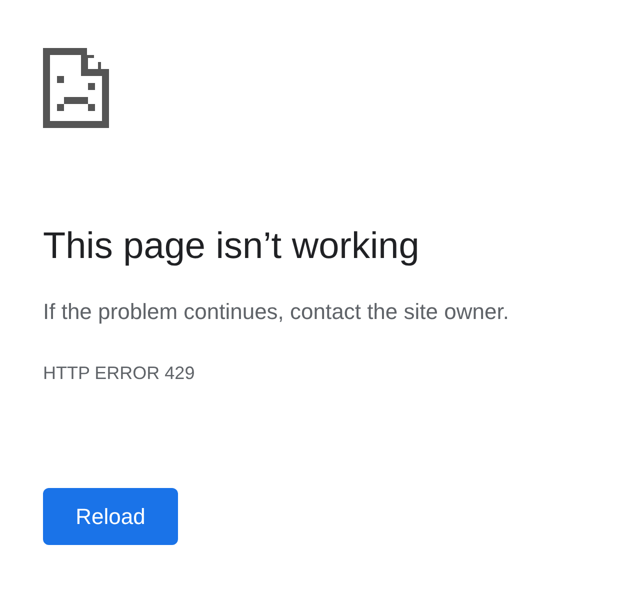  I want to click on sad-document-icon, so click(76, 88).